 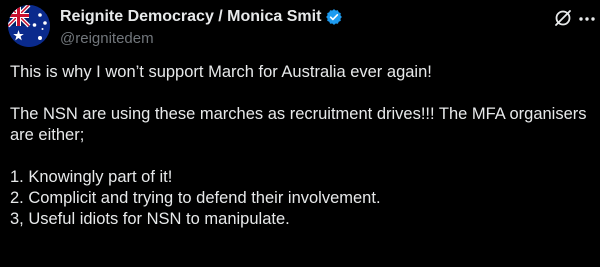 What do you see at coordinates (334, 17) in the screenshot?
I see `verified-badge-icon` at bounding box center [334, 17].